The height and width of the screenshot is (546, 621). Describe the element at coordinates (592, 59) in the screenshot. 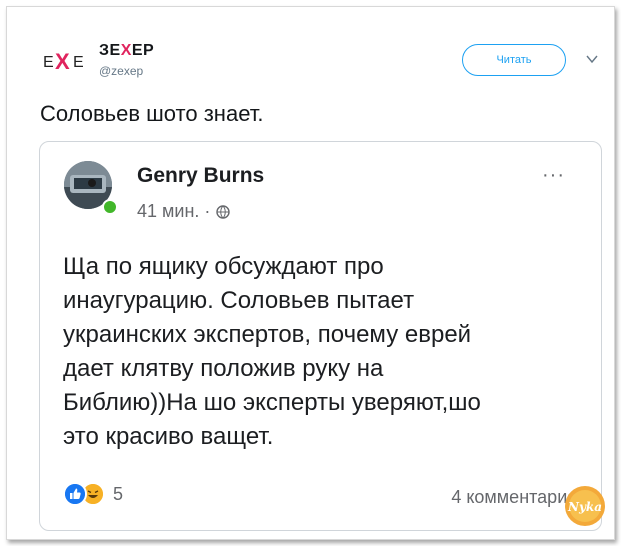

I see `chevron-down-icon` at that location.